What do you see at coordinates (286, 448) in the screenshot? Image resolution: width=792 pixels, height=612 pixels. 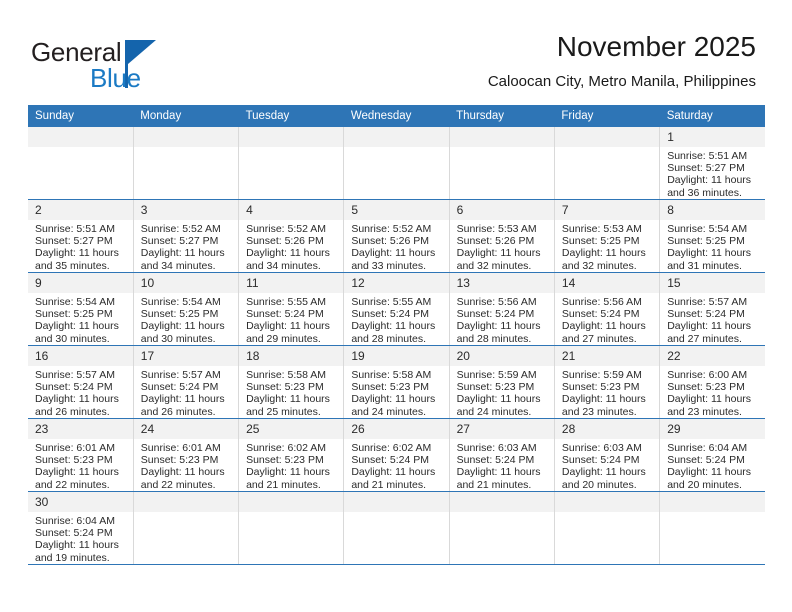 I see `sunrise-time: Sunrise: 6:02 AM` at bounding box center [286, 448].